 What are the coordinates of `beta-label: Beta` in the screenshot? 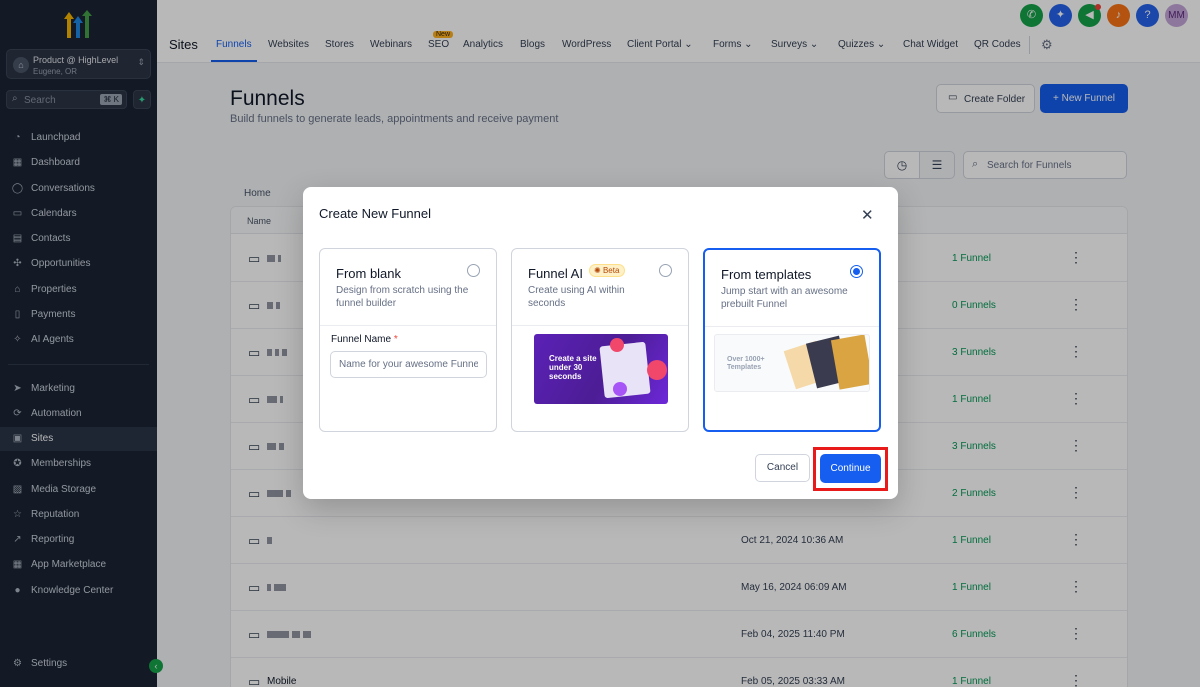 It's located at (611, 270).